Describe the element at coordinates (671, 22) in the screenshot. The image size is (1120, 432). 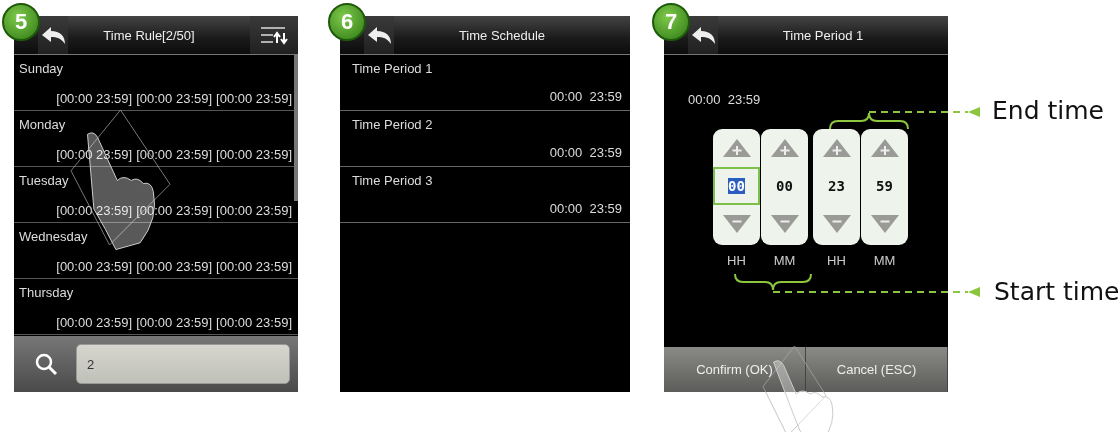
I see `step-badge: 7` at that location.